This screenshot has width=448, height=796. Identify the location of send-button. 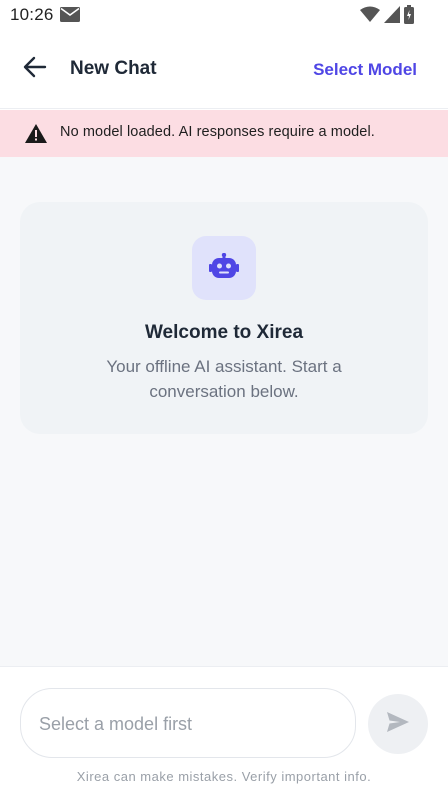
(398, 724).